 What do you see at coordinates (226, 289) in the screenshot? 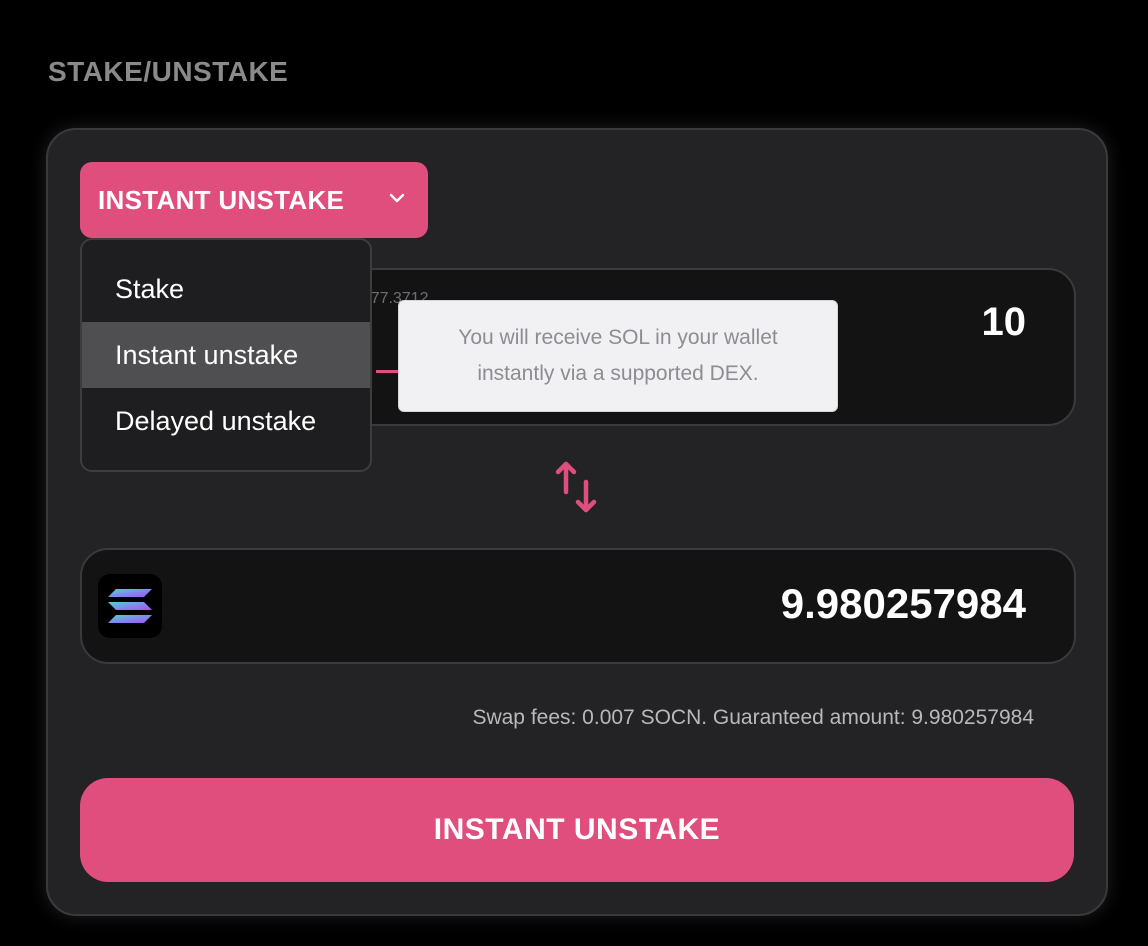
I see `menu-item-stake: Stake` at bounding box center [226, 289].